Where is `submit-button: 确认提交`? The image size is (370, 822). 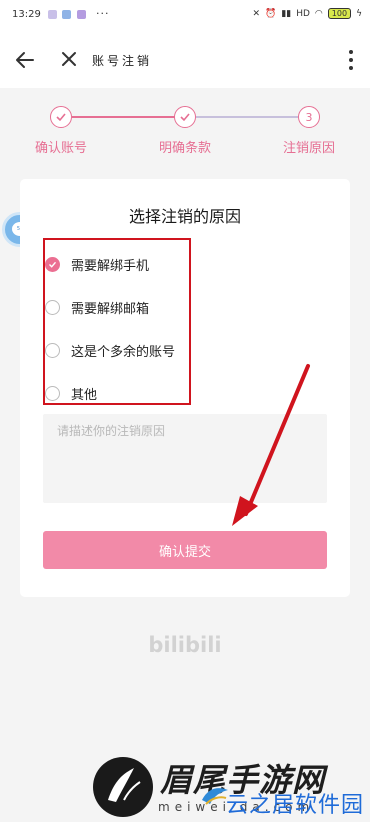 submit-button: 确认提交 is located at coordinates (185, 550).